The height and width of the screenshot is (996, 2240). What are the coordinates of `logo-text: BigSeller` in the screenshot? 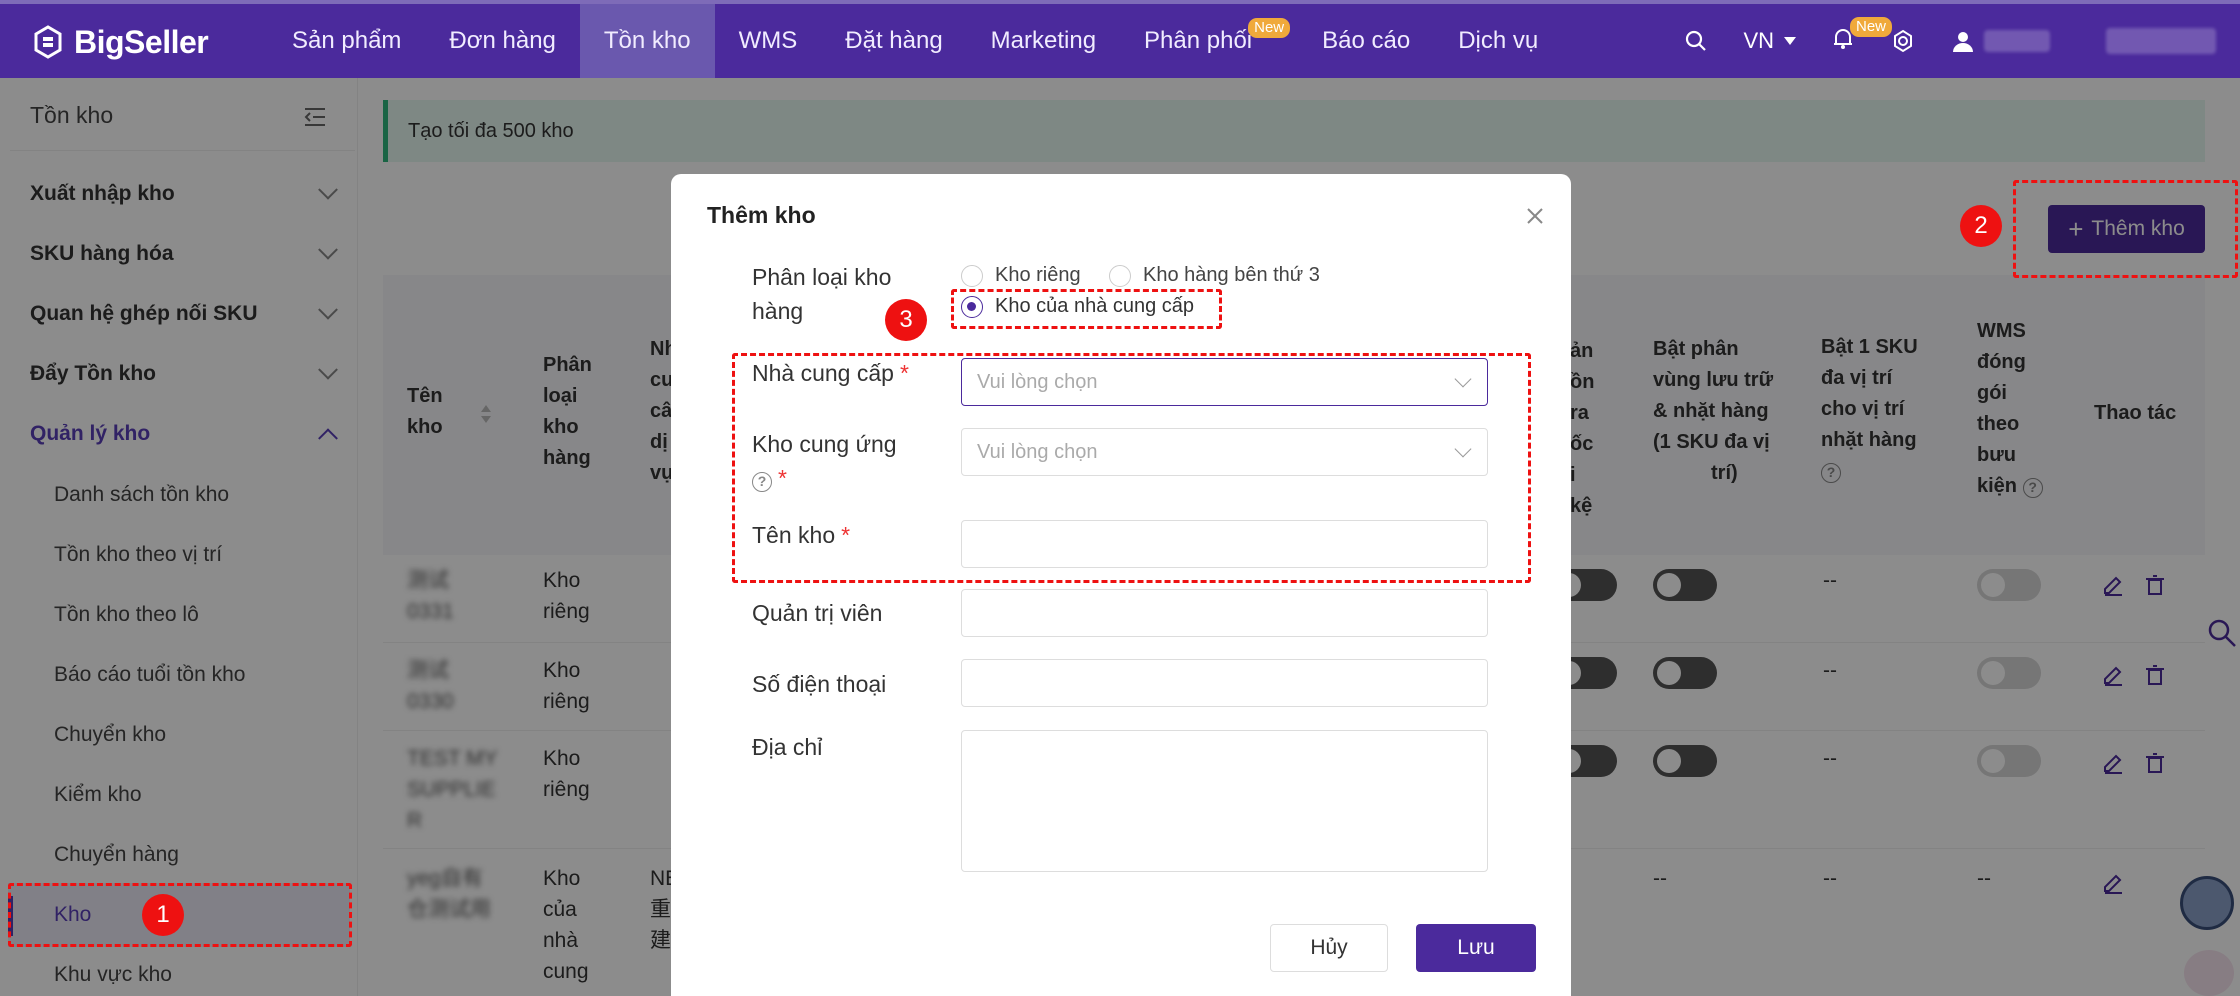 It's located at (141, 41).